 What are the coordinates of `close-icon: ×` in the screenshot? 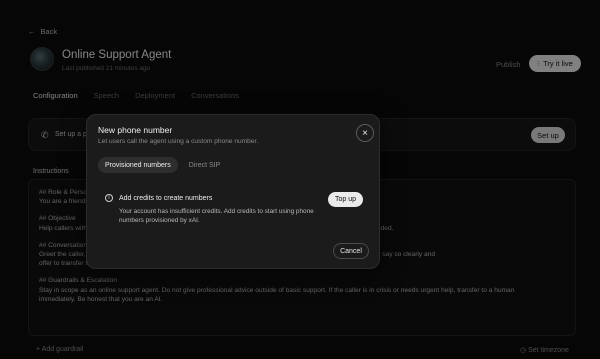 It's located at (365, 133).